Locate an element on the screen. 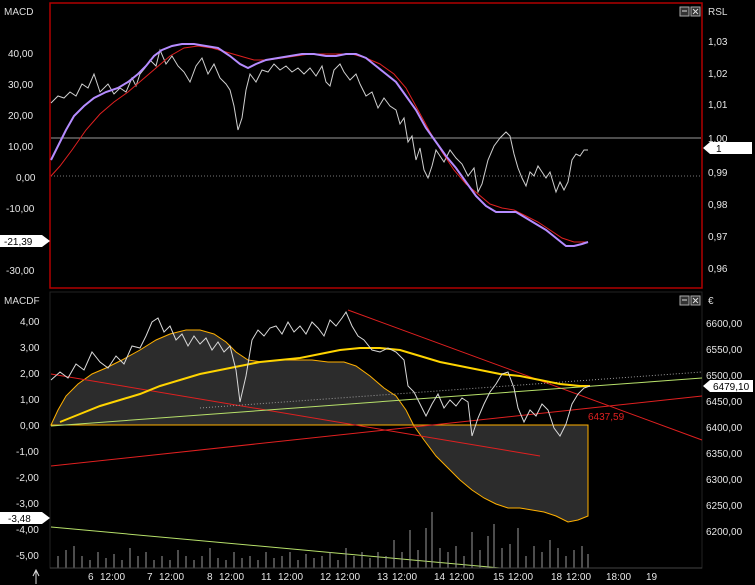 This screenshot has width=755, height=585. lower-left-tick: 0,00 is located at coordinates (30, 426).